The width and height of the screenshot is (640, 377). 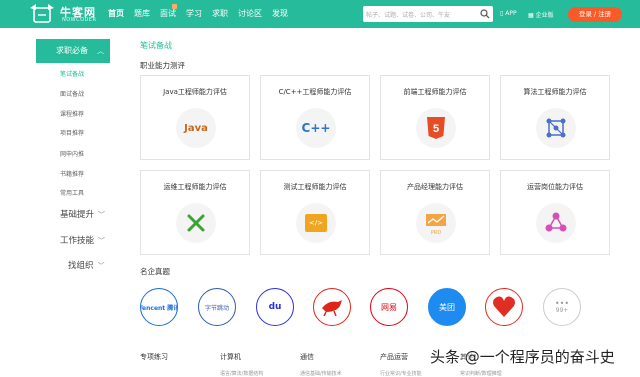 I want to click on code-monitor-icon: </>, so click(x=316, y=223).